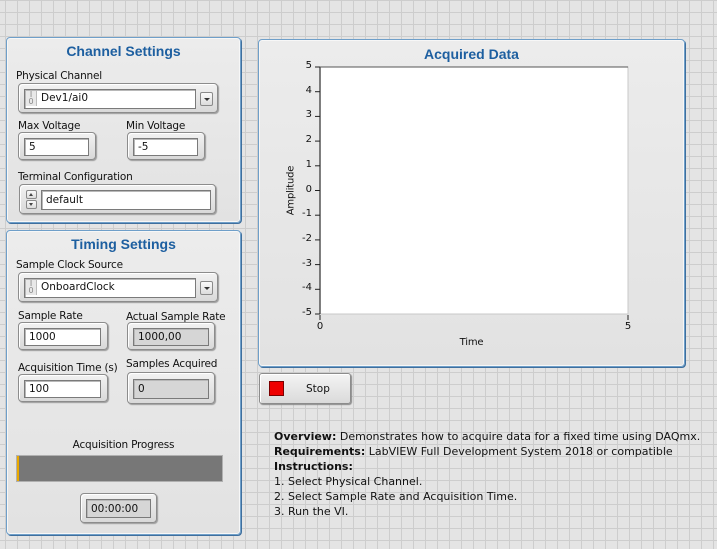 This screenshot has width=717, height=549. What do you see at coordinates (110, 99) in the screenshot?
I see `physical-channel-input: I0 Dev1/ai0` at bounding box center [110, 99].